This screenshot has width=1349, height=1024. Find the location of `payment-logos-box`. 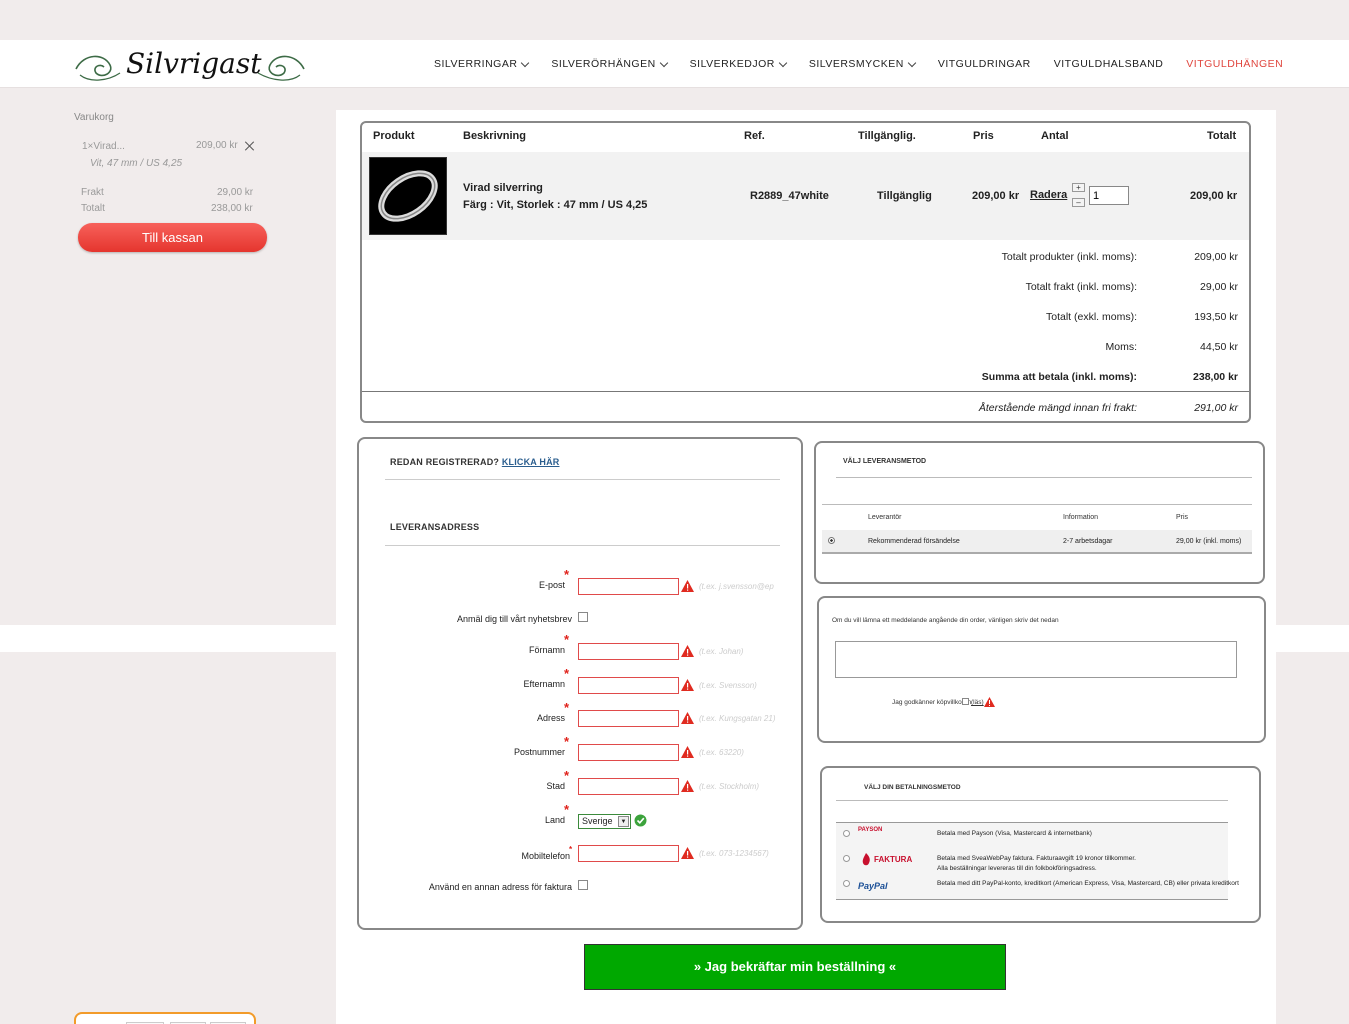

payment-logos-box is located at coordinates (165, 1018).